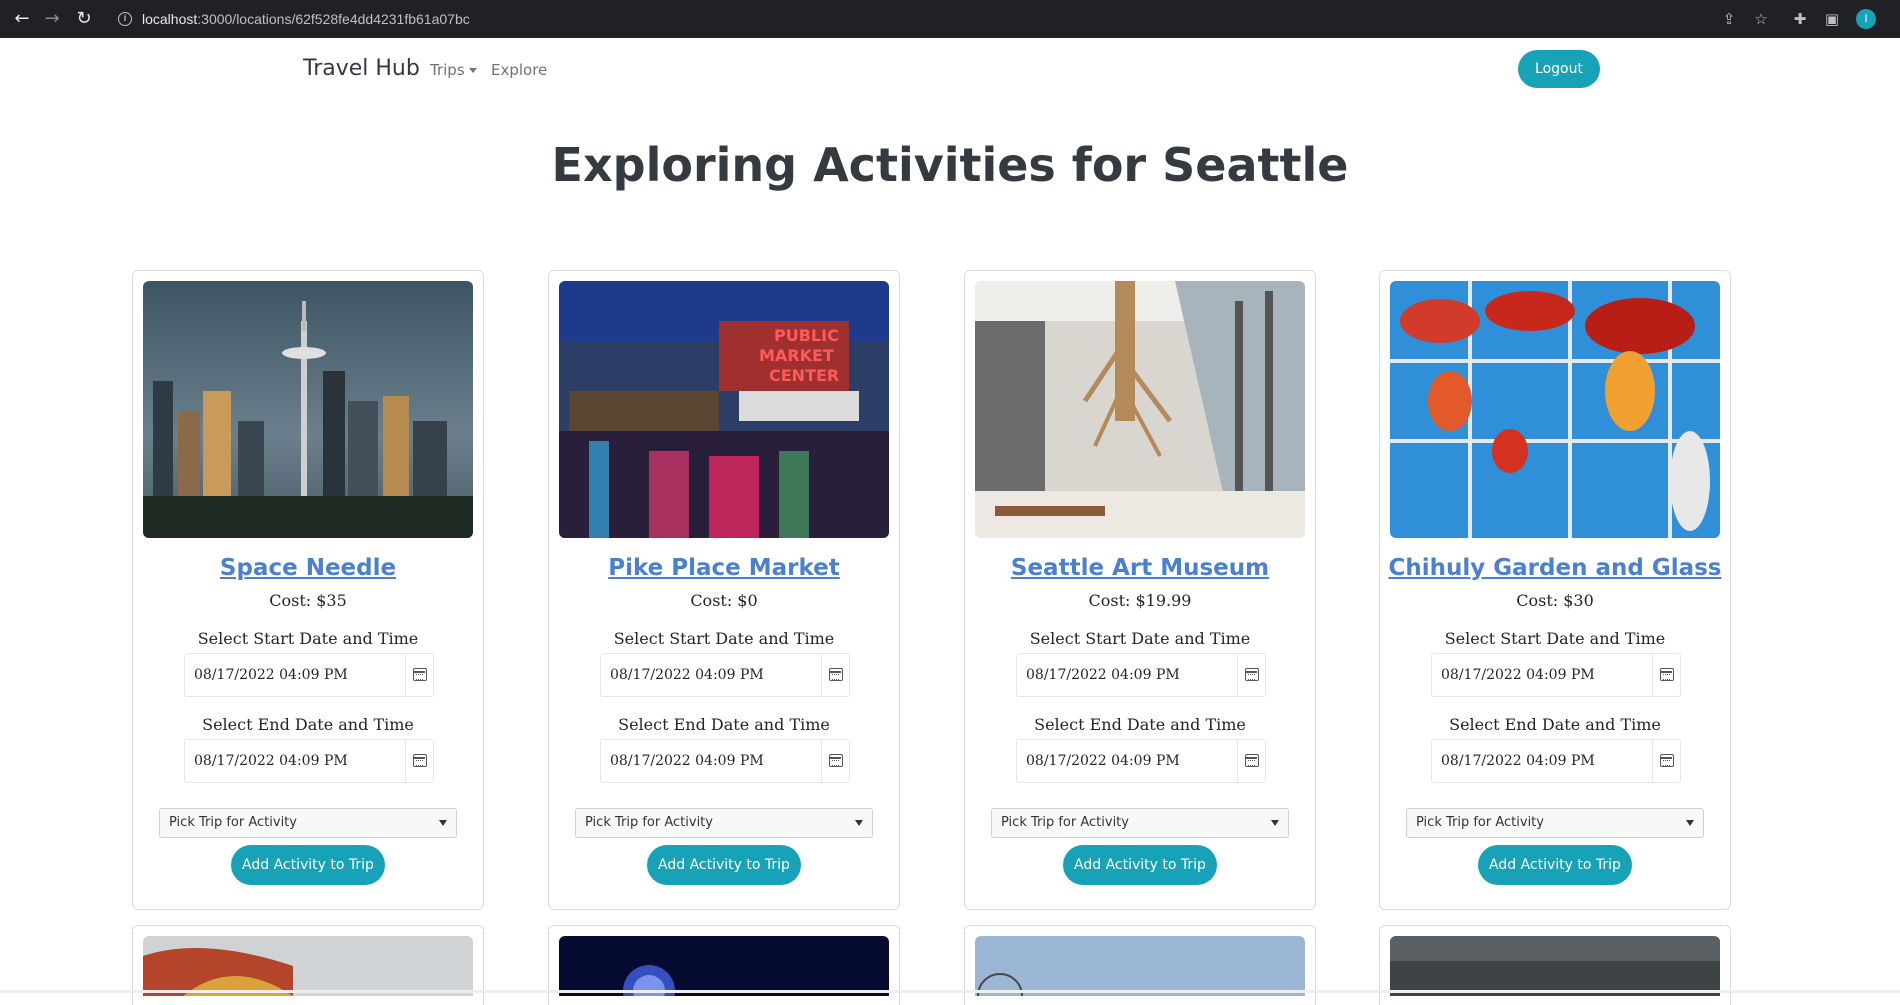 This screenshot has width=1900, height=1005. I want to click on avatar: I, so click(1866, 19).